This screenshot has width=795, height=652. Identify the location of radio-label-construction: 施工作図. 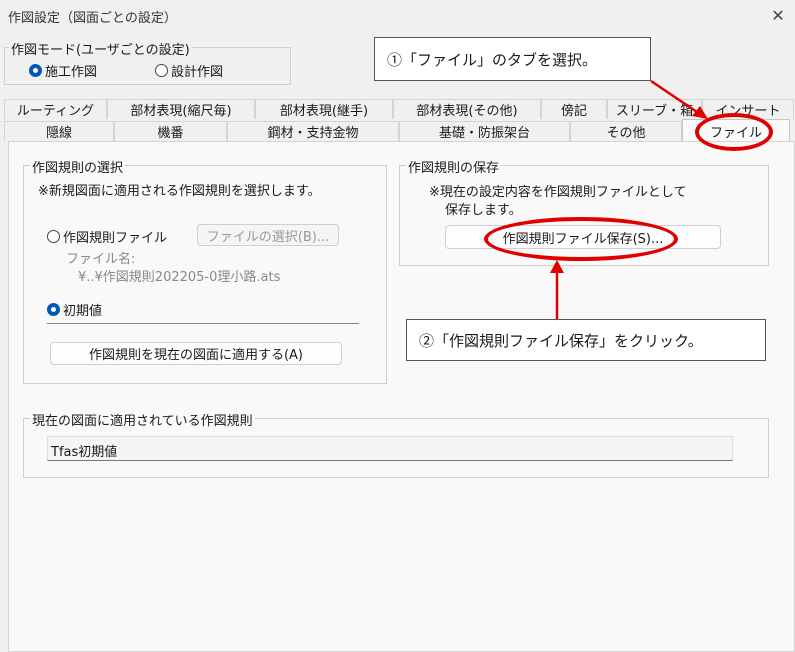
(71, 72).